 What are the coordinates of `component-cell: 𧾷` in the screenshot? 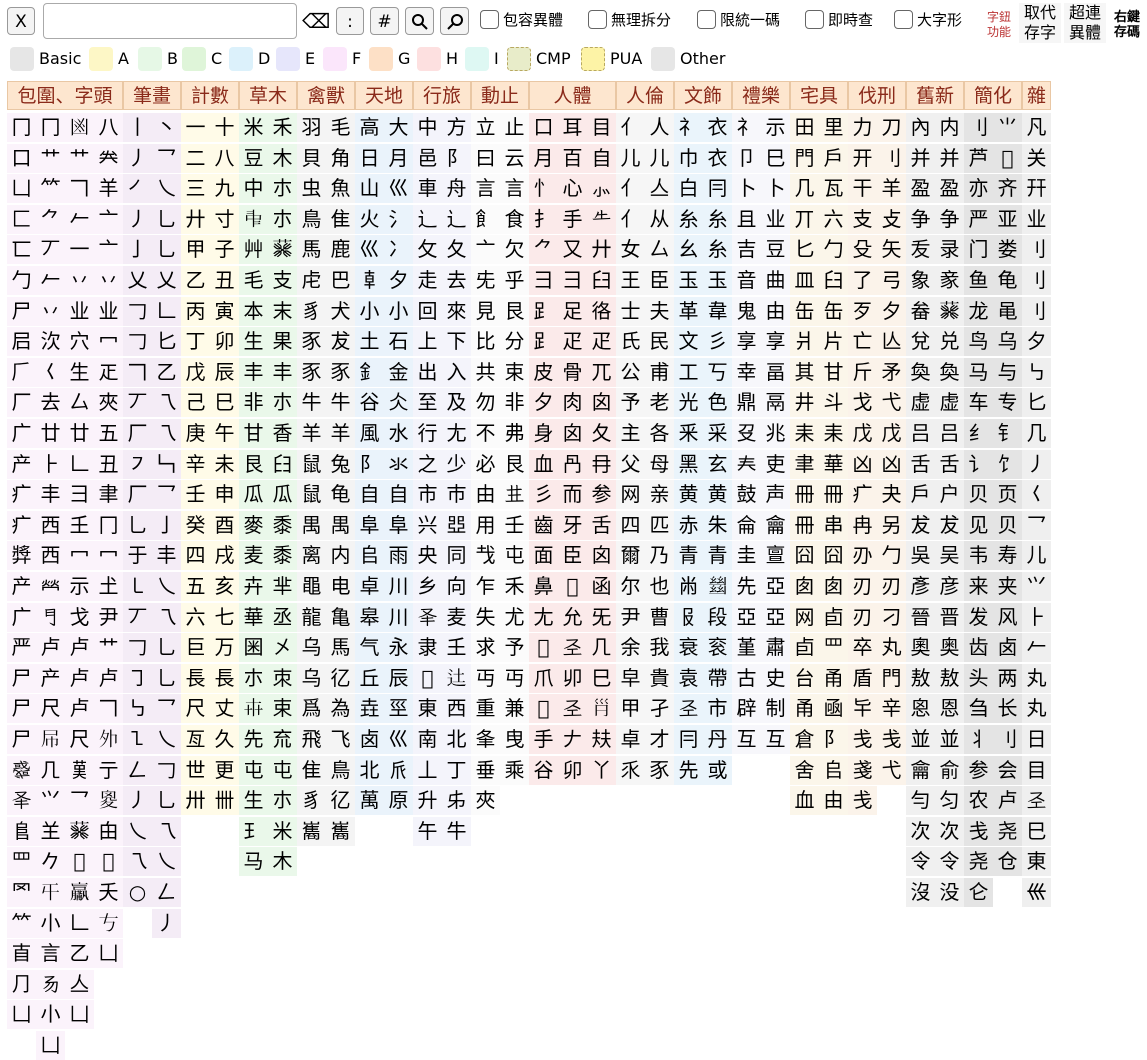 It's located at (543, 342).